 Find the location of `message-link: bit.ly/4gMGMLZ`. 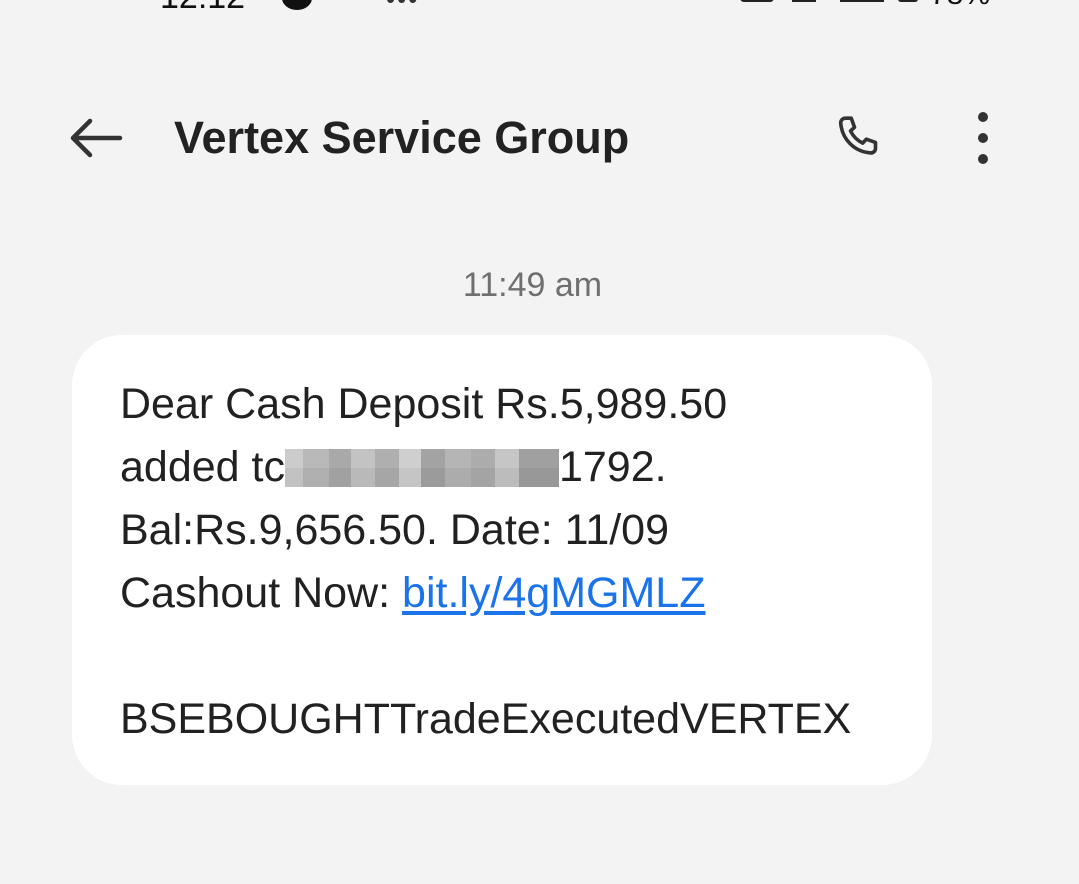

message-link: bit.ly/4gMGMLZ is located at coordinates (553, 593).